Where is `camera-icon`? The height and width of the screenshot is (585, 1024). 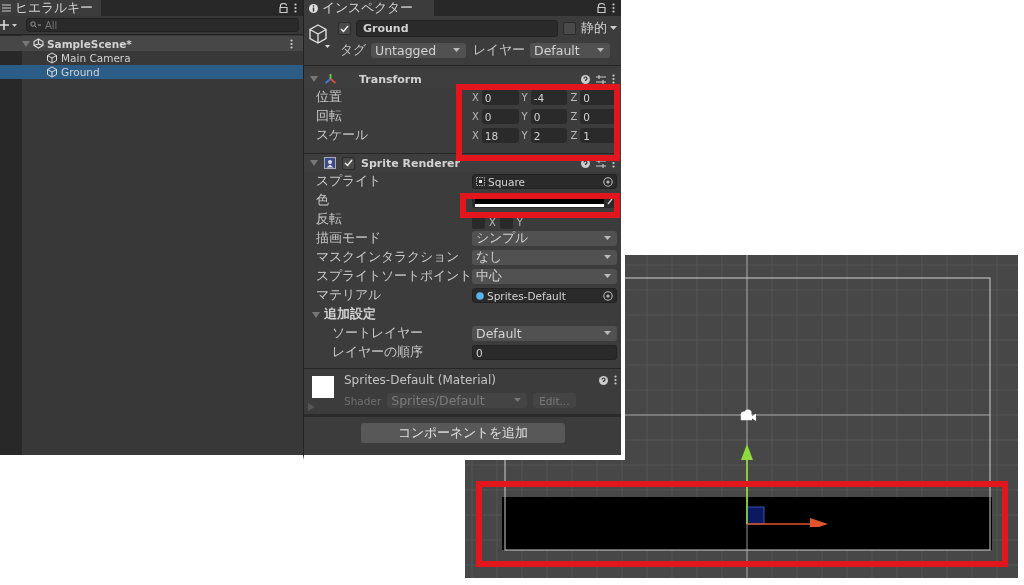 camera-icon is located at coordinates (748, 415).